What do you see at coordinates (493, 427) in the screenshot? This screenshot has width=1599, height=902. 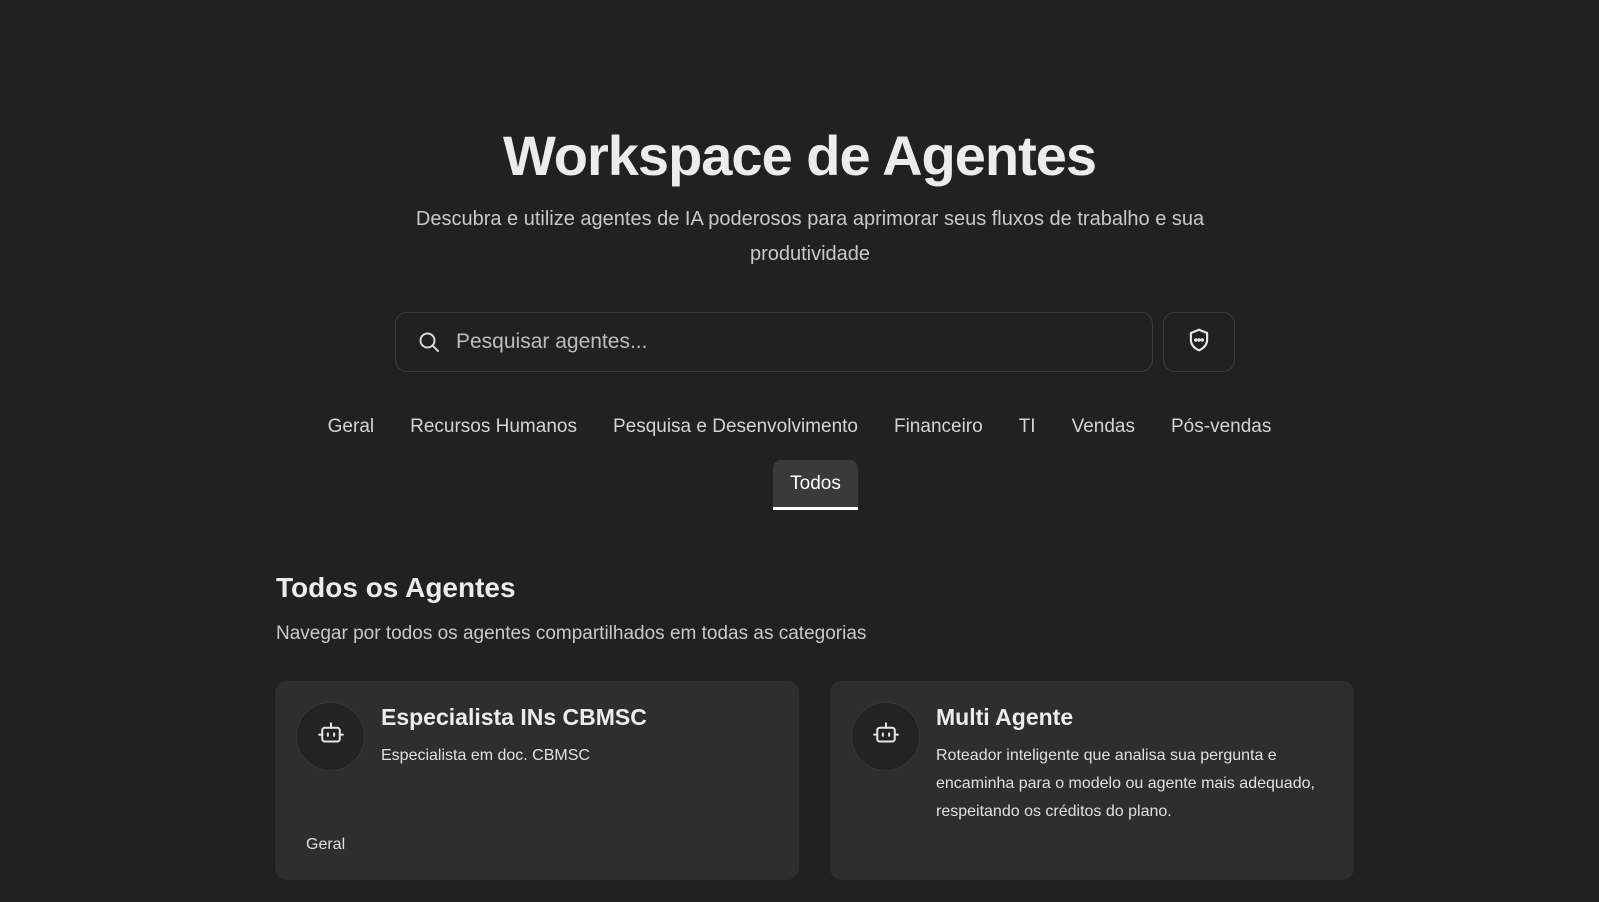 I see `tab-recursos-humanos: Recursos Humanos` at bounding box center [493, 427].